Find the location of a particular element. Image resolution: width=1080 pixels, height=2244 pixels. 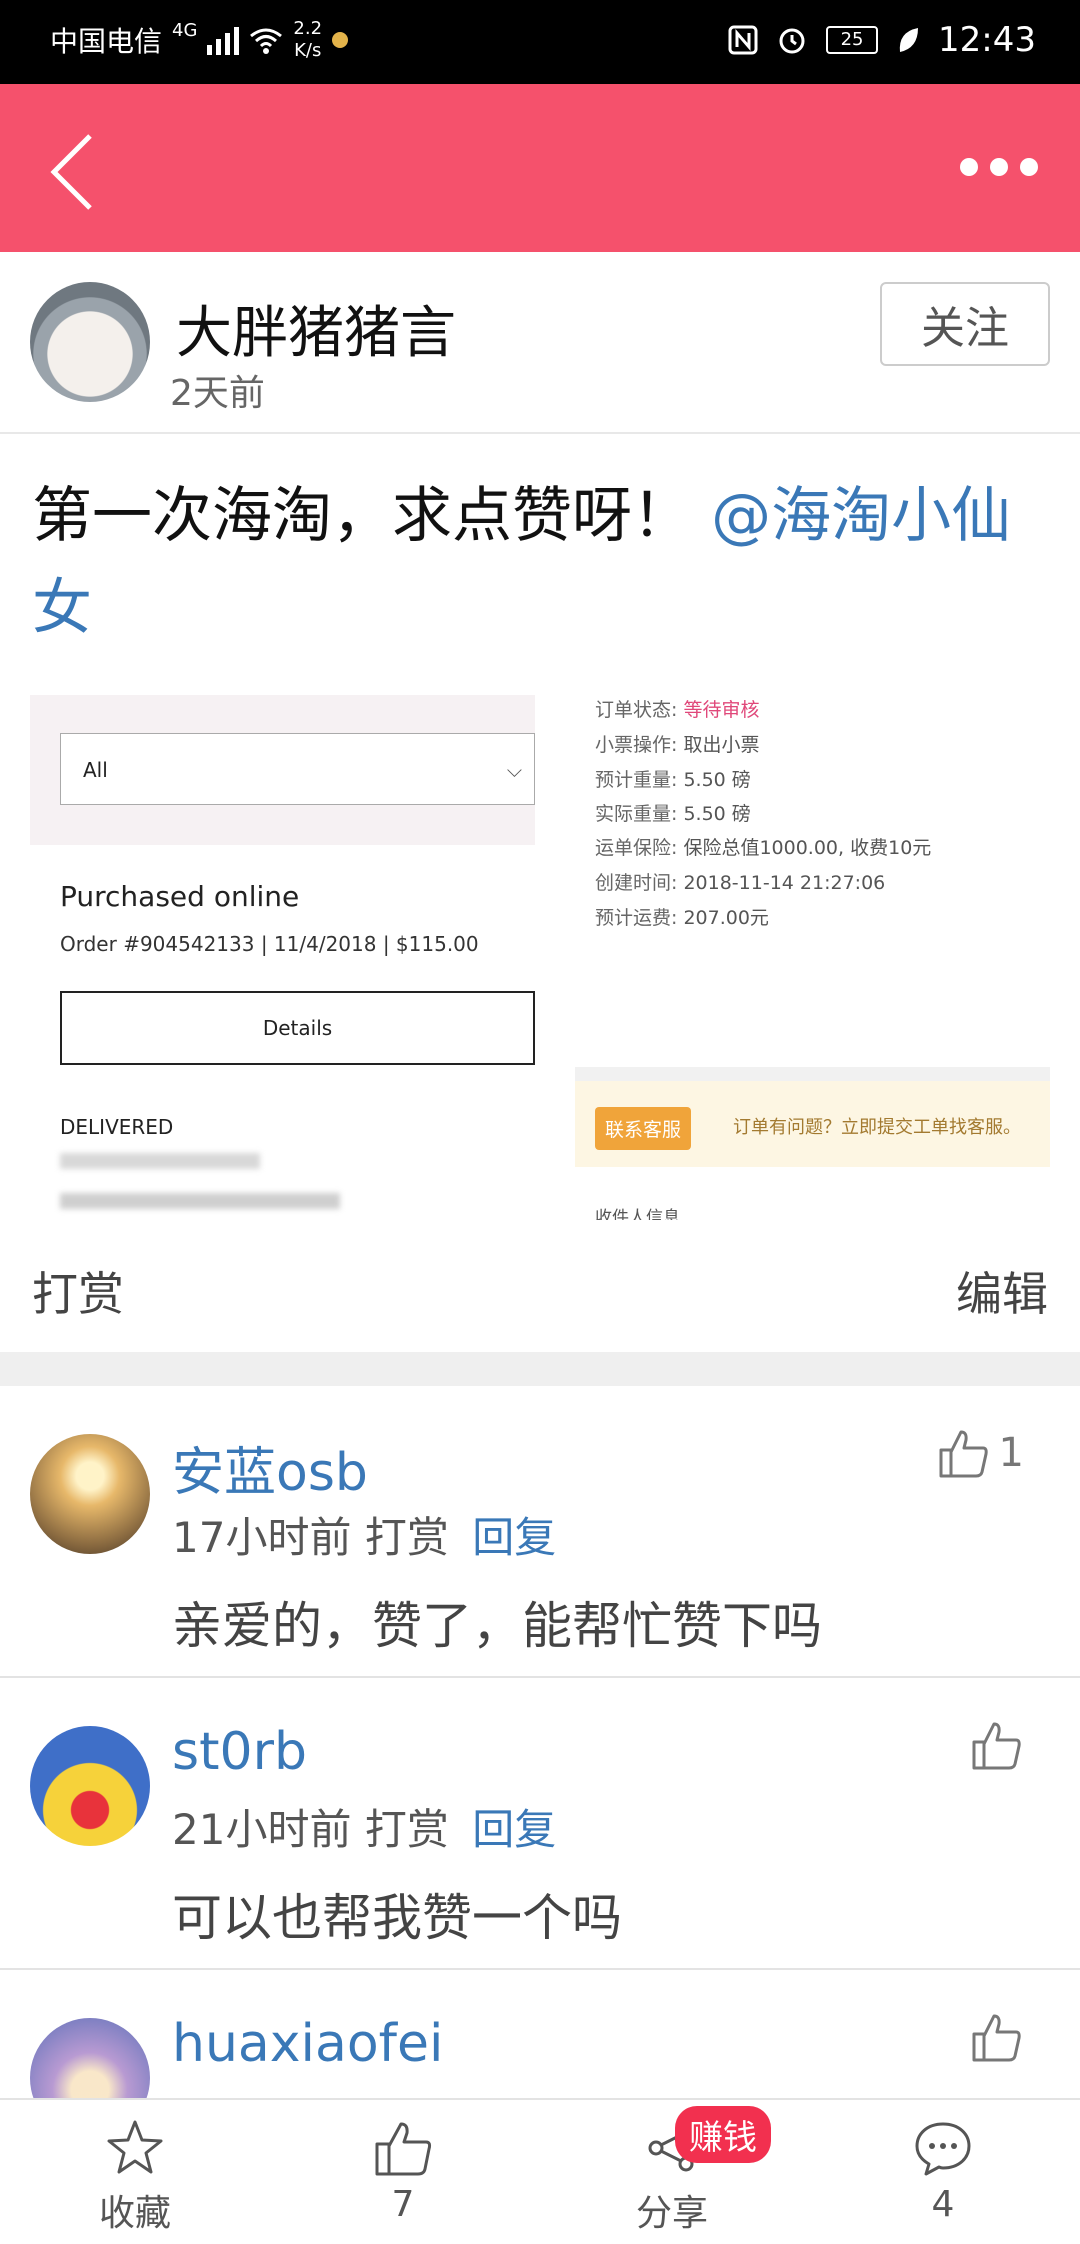

contact-service-button: 联系客服 is located at coordinates (643, 1128).